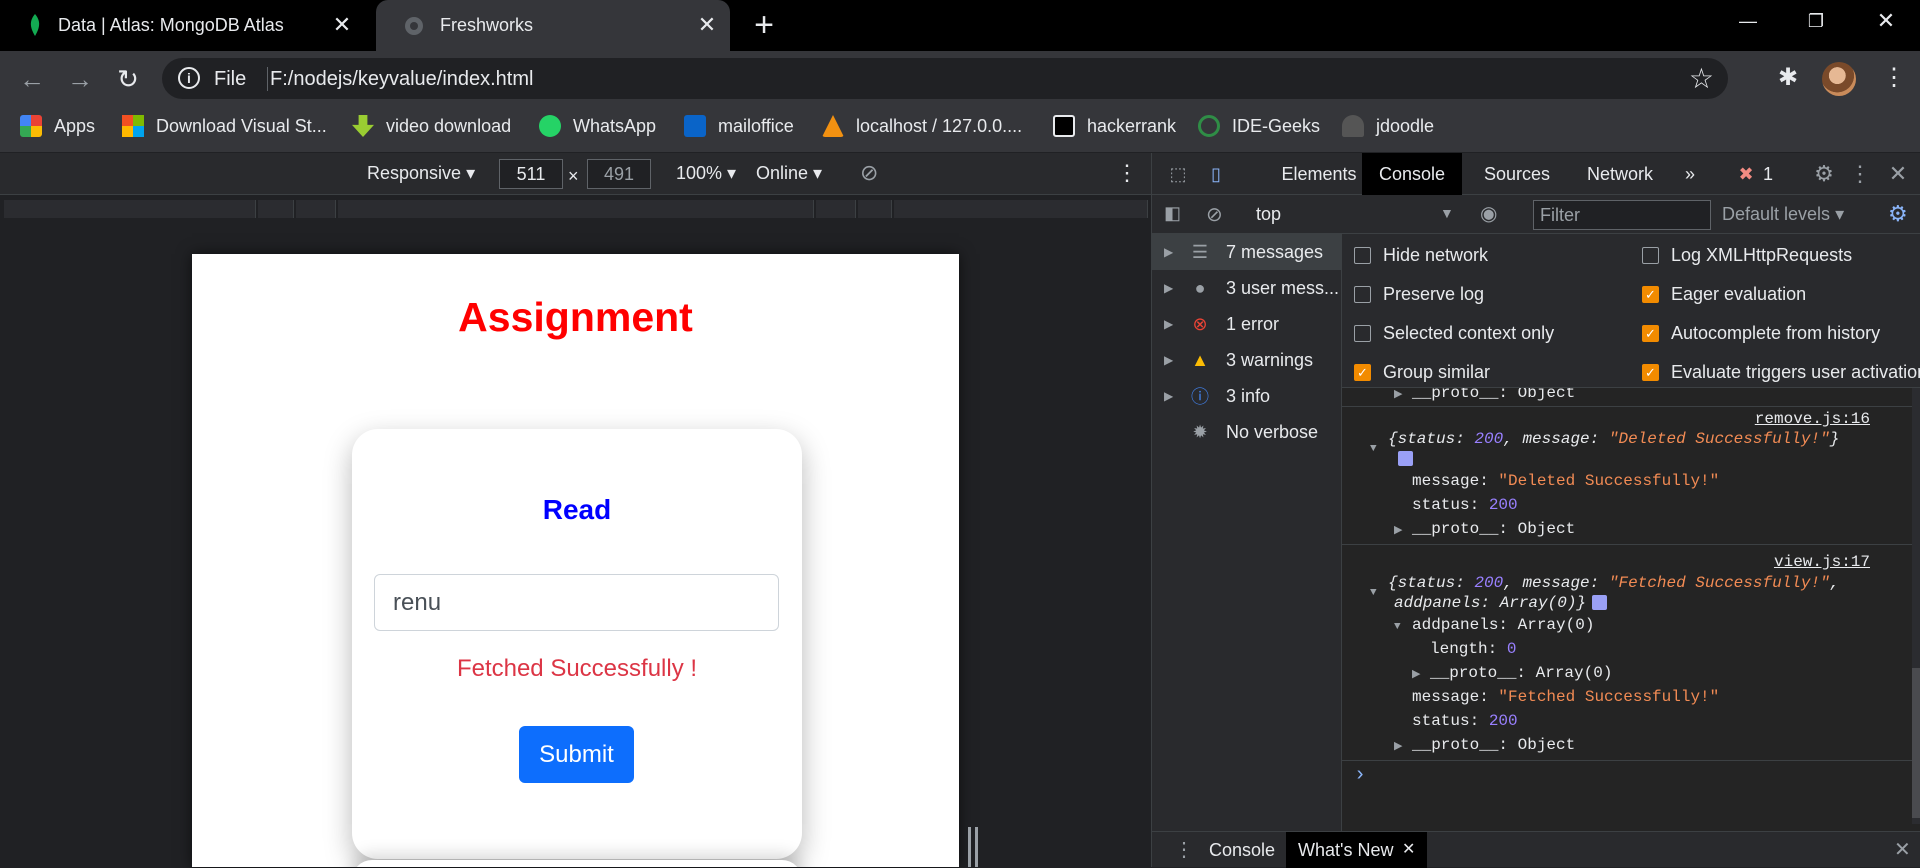  I want to click on log-xhr-checkbox: Log XMLHttpRequests, so click(1747, 255).